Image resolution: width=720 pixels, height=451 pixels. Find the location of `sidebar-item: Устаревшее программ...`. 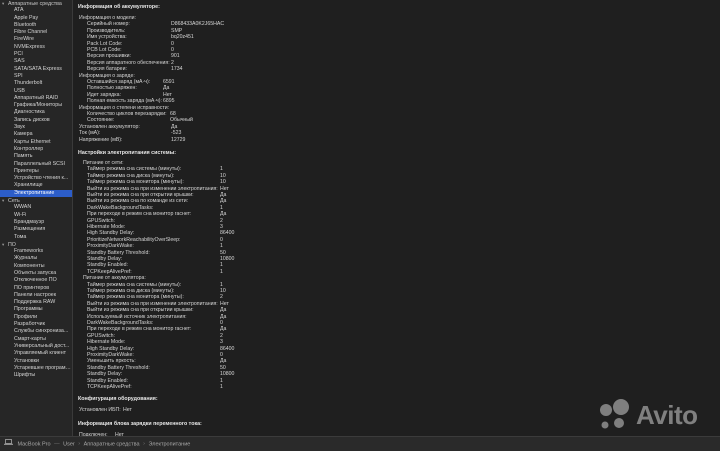

sidebar-item: Устаревшее программ... is located at coordinates (36, 368).